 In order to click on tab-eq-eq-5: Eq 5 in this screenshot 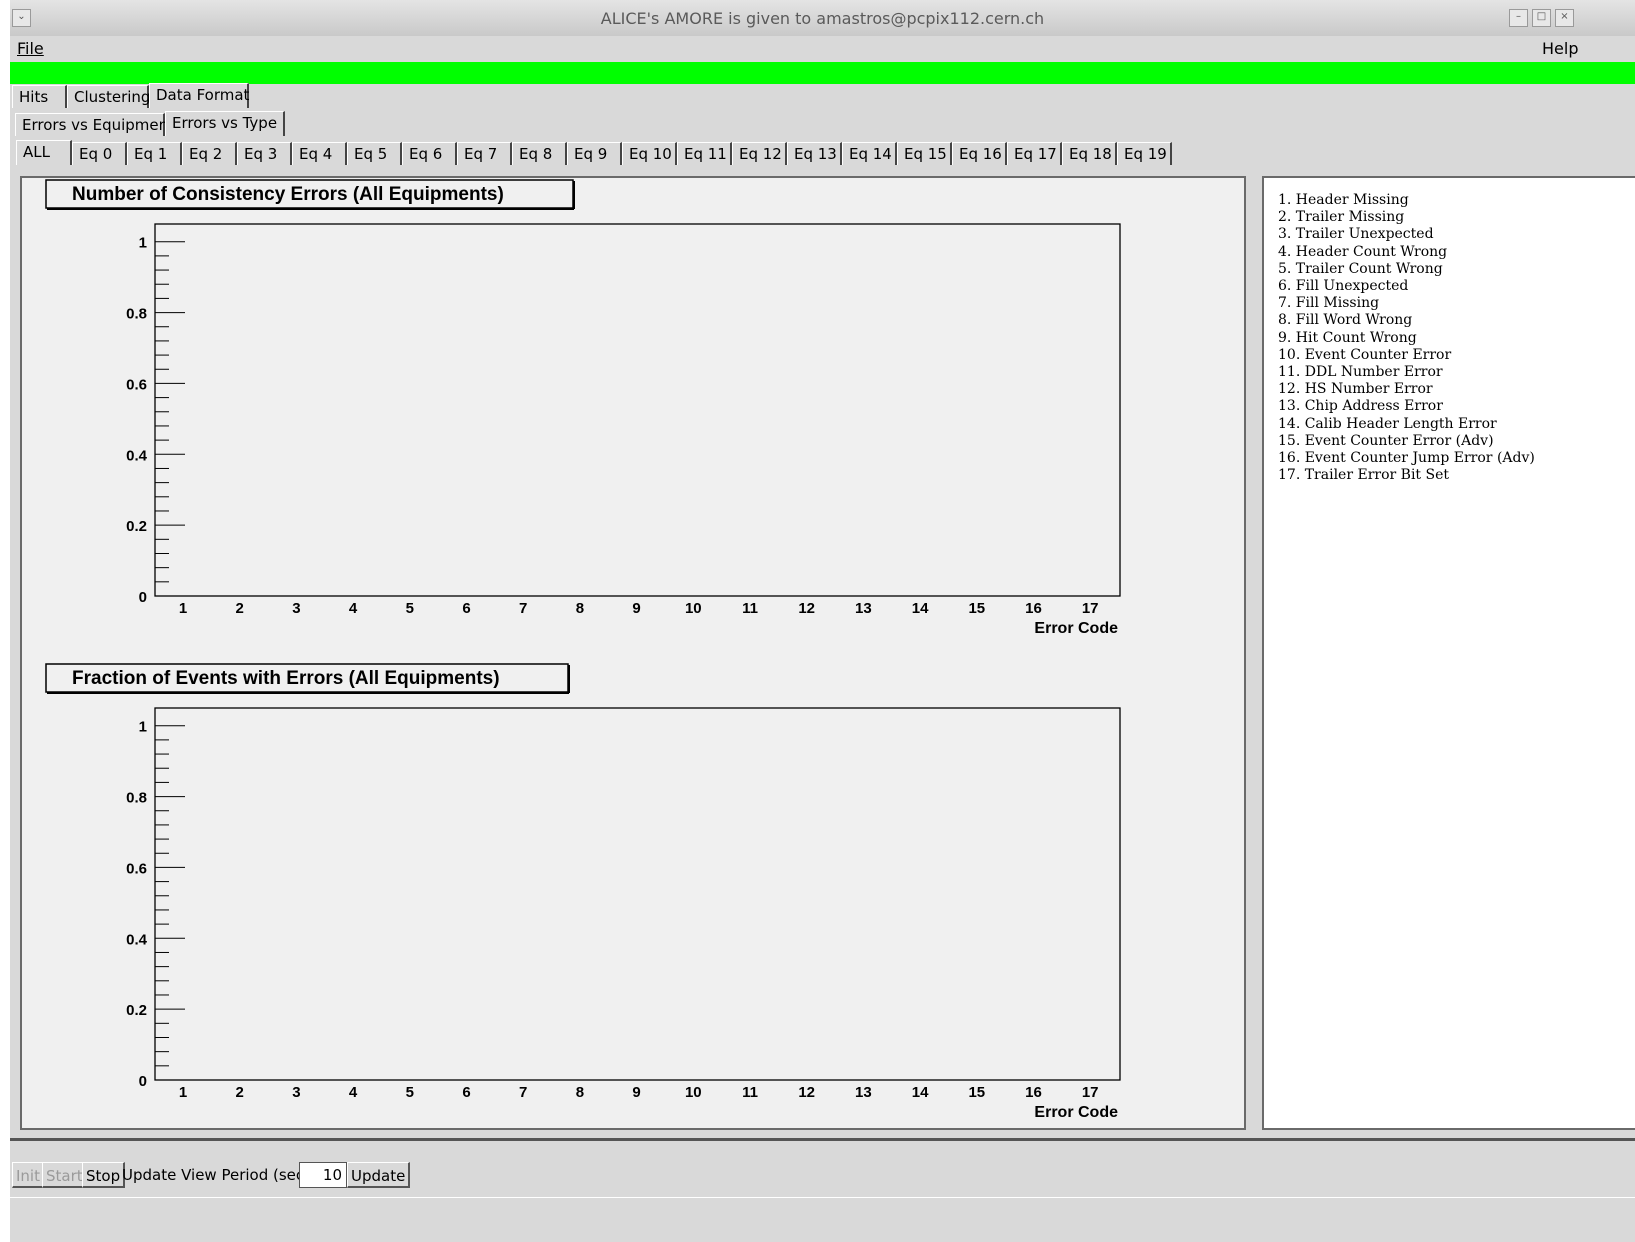, I will do `click(374, 153)`.